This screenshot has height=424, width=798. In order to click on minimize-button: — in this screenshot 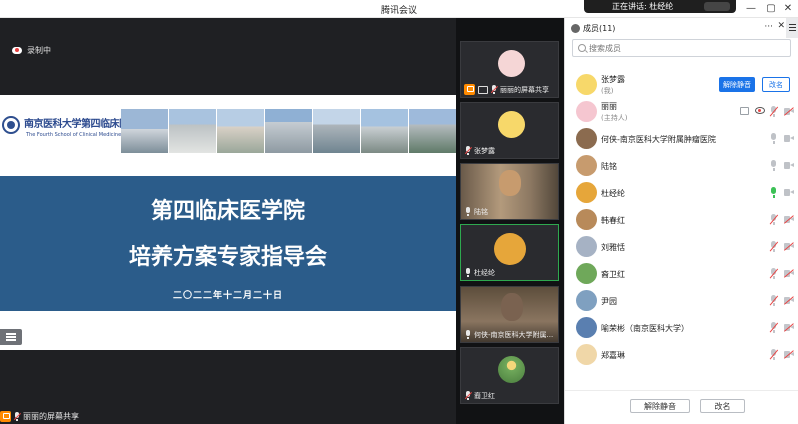, I will do `click(751, 9)`.